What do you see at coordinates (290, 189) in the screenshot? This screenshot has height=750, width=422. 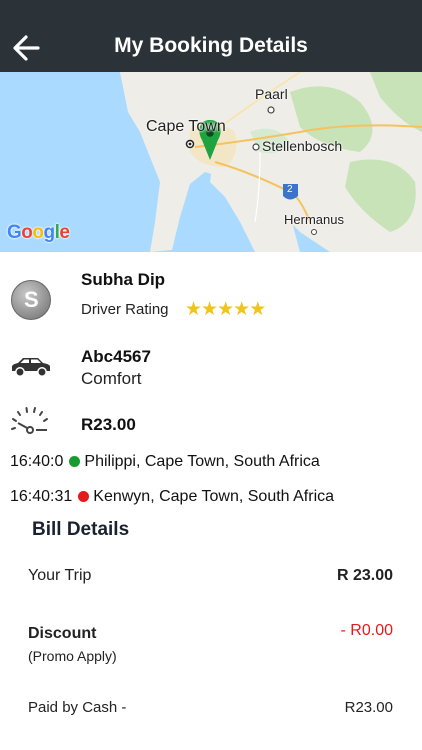 I see `route-shield-label: 2` at bounding box center [290, 189].